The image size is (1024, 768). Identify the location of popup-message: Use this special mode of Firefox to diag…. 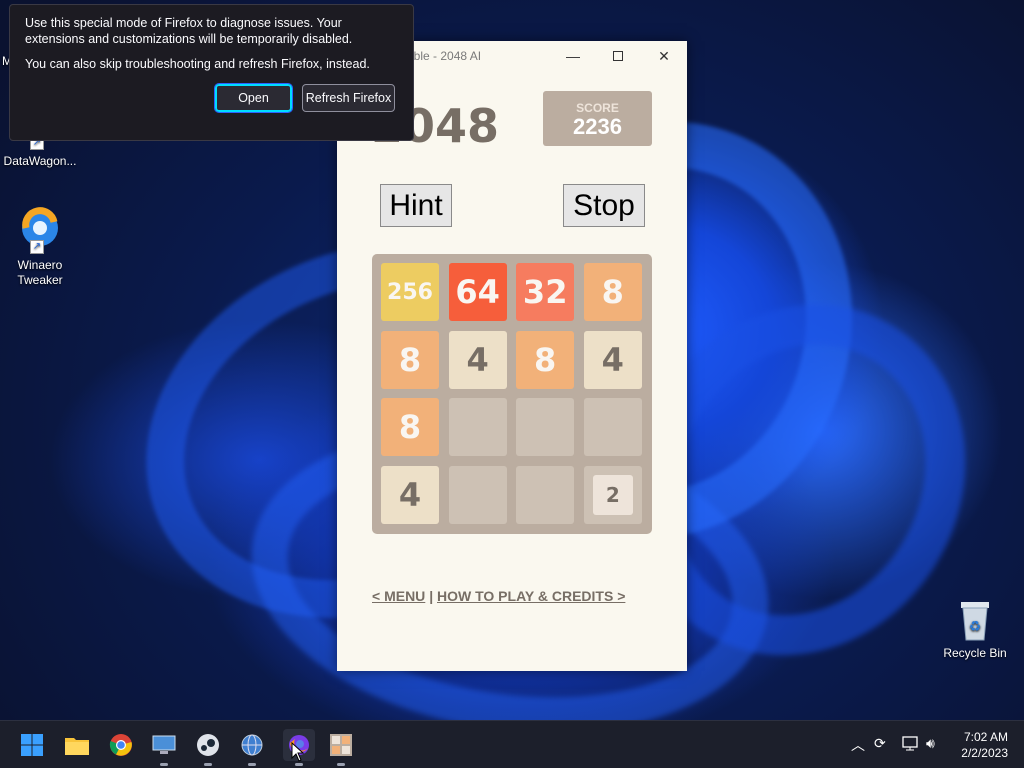
(189, 31).